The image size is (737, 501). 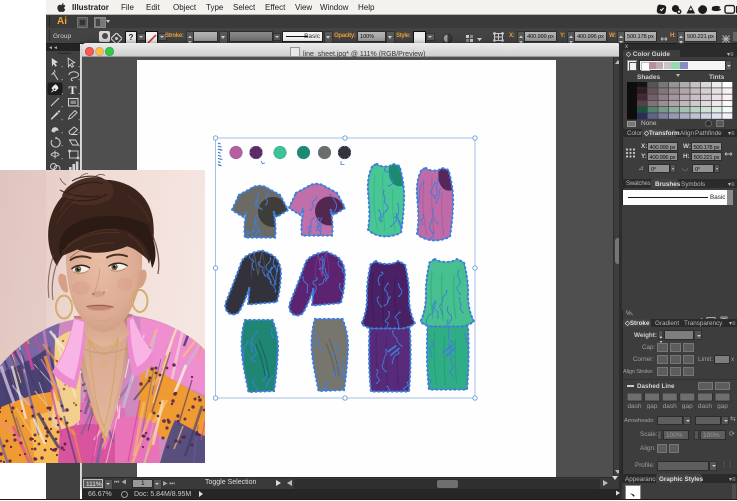 I want to click on svg-text: T, so click(x=73, y=90).